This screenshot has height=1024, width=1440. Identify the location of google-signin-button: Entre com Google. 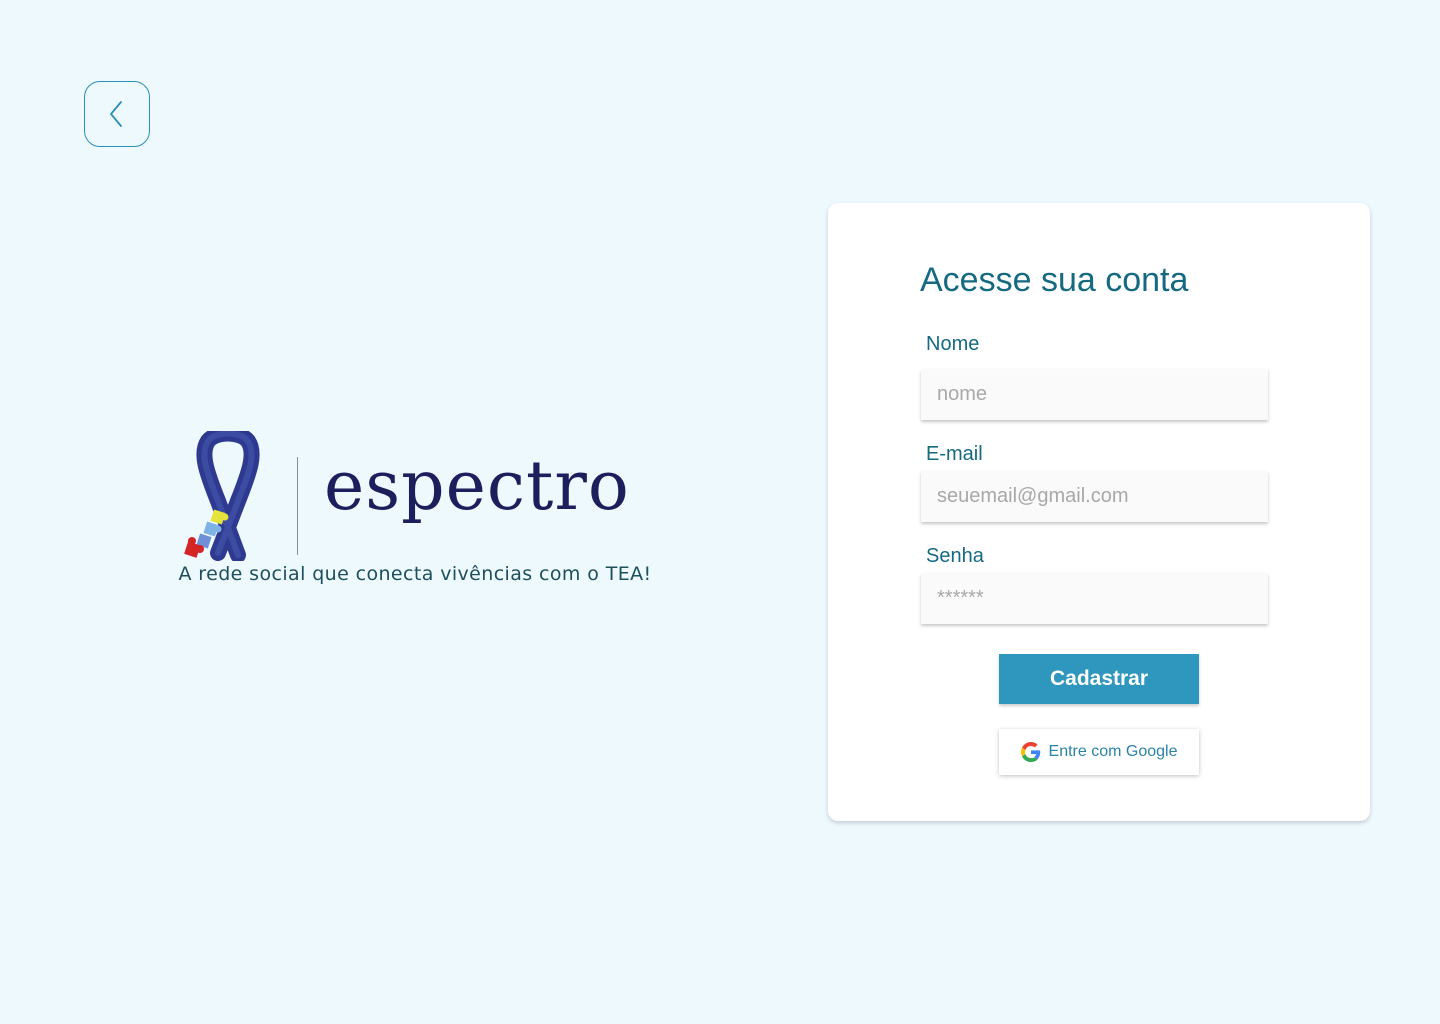
(1099, 752).